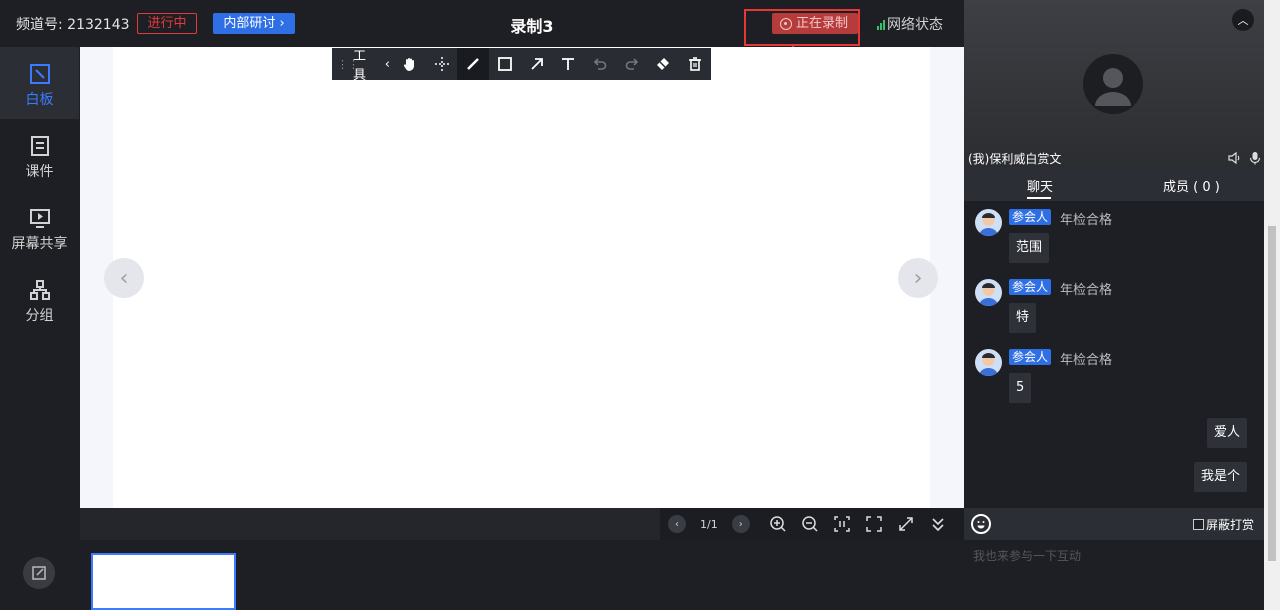 The height and width of the screenshot is (610, 1280). I want to click on tab-chat: 聊天, so click(1040, 185).